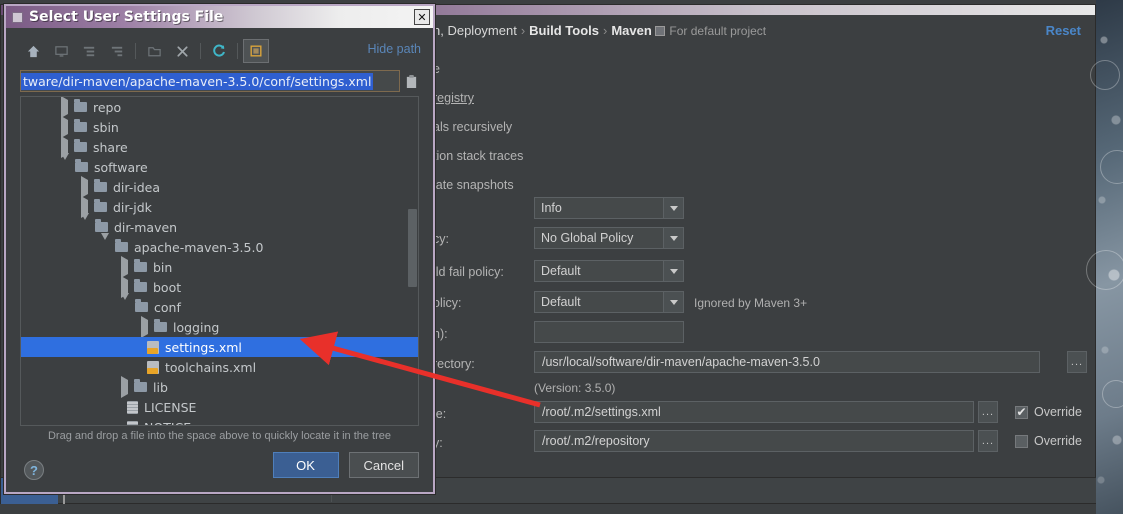 Image resolution: width=1123 pixels, height=514 pixels. I want to click on new-folder-icon, so click(154, 51).